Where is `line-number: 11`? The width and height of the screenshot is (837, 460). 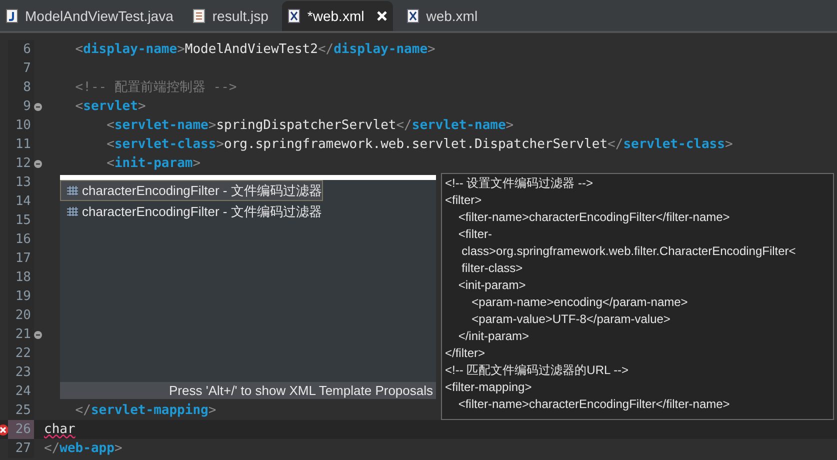
line-number: 11 is located at coordinates (23, 145).